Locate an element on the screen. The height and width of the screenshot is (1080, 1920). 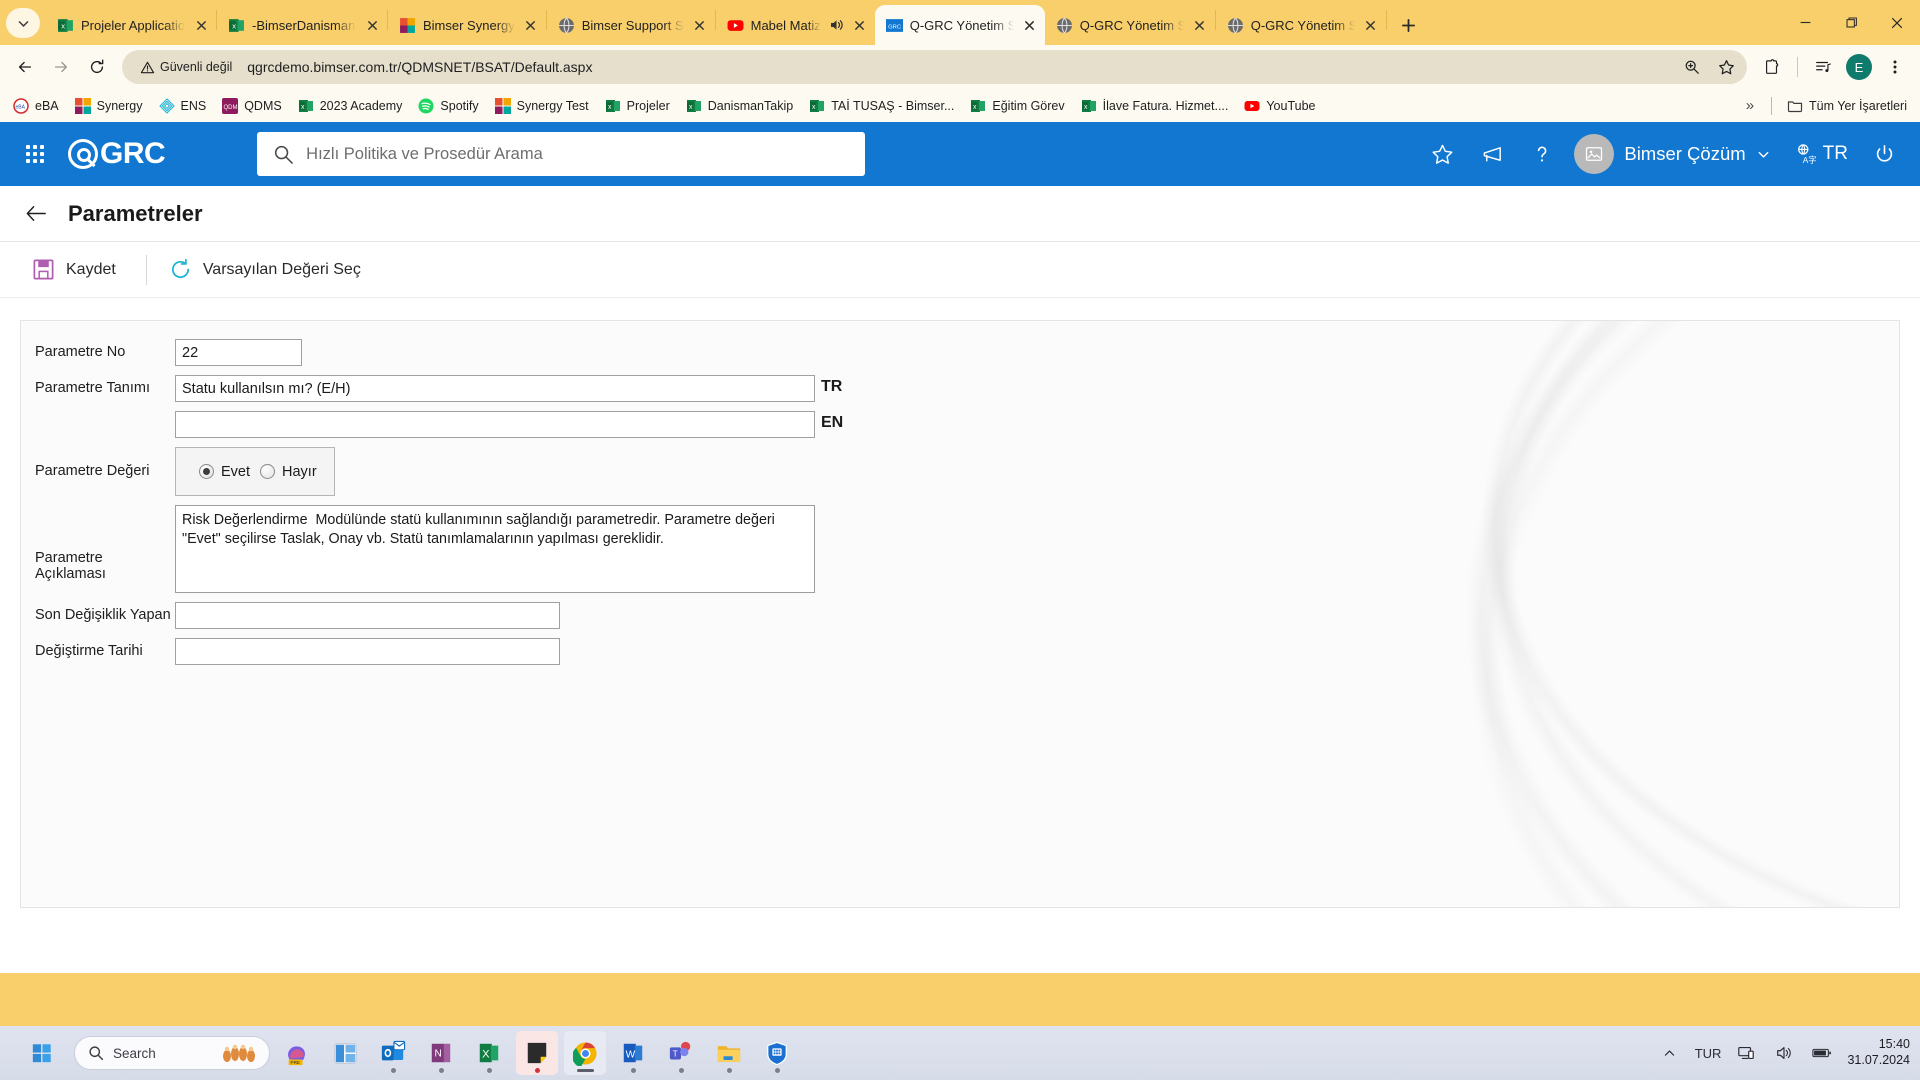
profile-button: E is located at coordinates (1859, 67).